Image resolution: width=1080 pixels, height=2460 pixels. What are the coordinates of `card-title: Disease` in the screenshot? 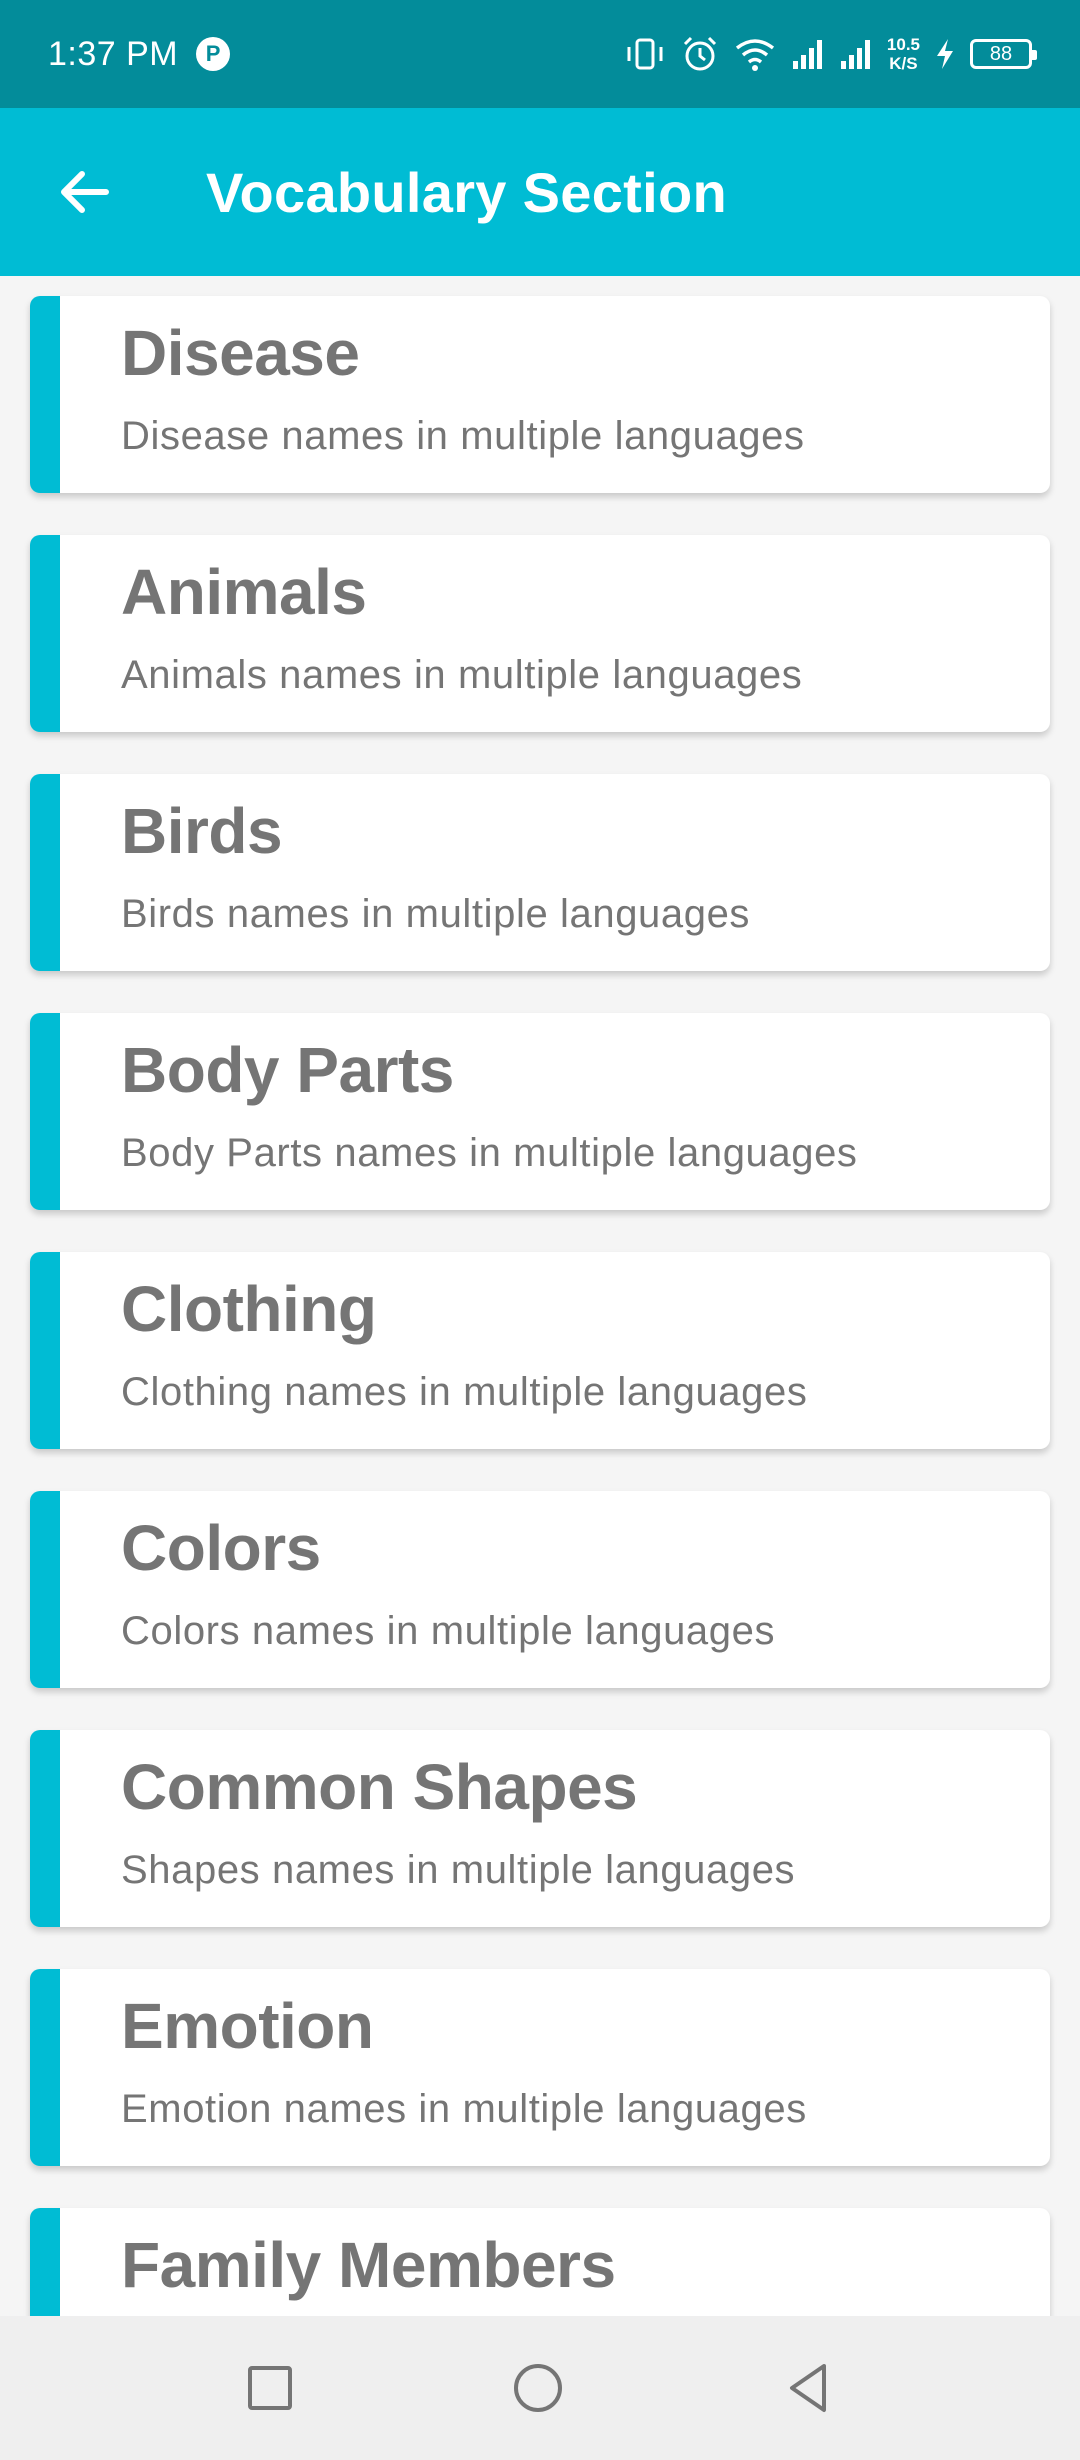 It's located at (240, 353).